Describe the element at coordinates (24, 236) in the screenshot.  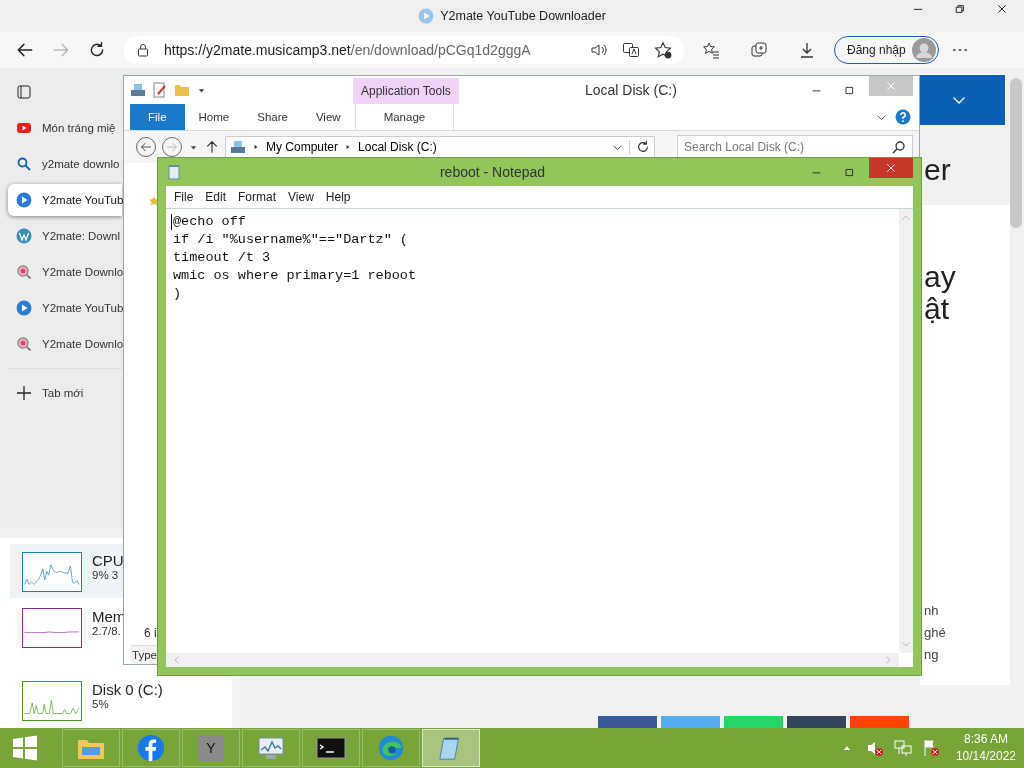
I see `wordpress-icon` at that location.